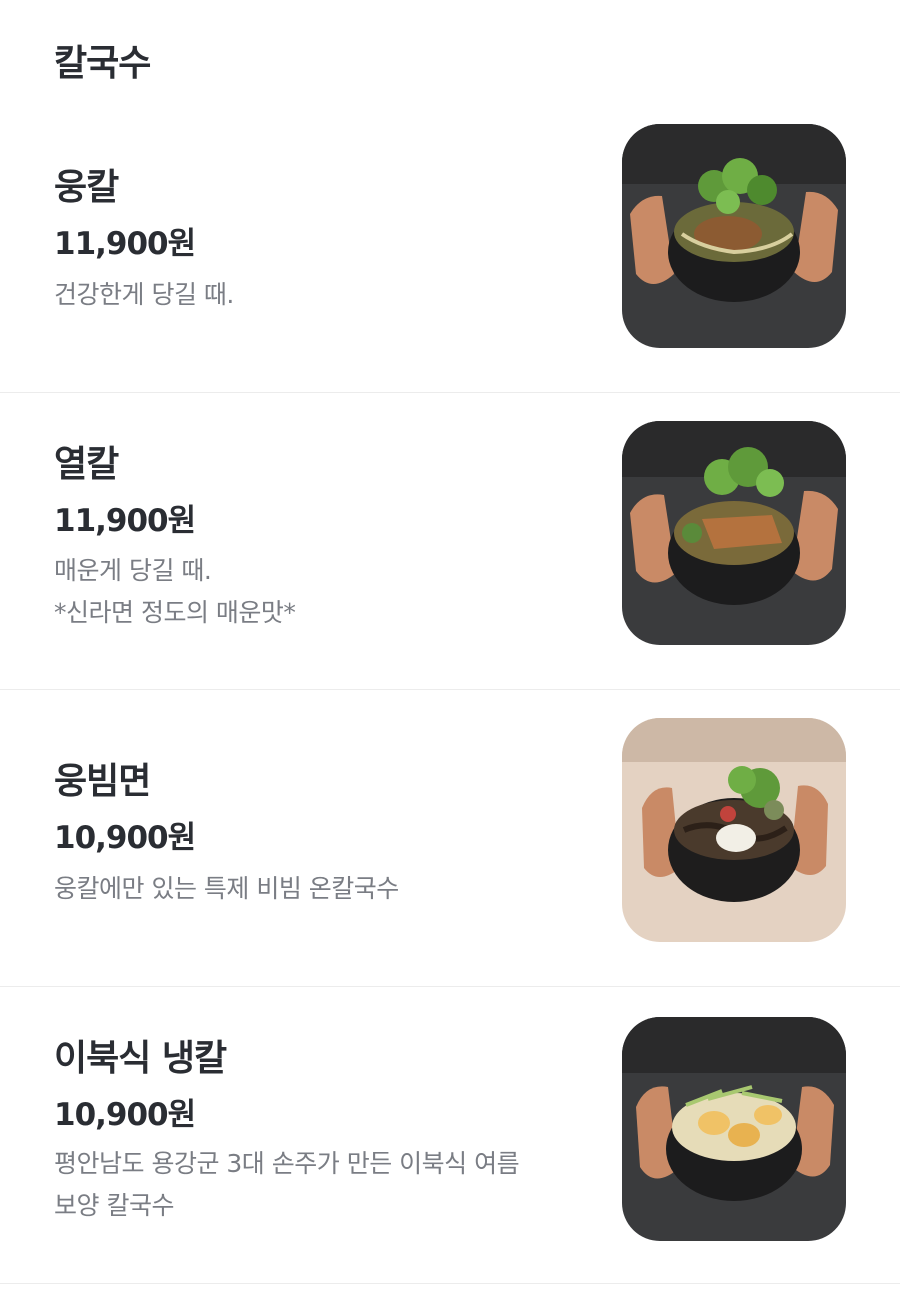 This screenshot has height=1304, width=900. Describe the element at coordinates (175, 612) in the screenshot. I see `menu-item-description-line: *신라면 정도의 매운맛*` at that location.